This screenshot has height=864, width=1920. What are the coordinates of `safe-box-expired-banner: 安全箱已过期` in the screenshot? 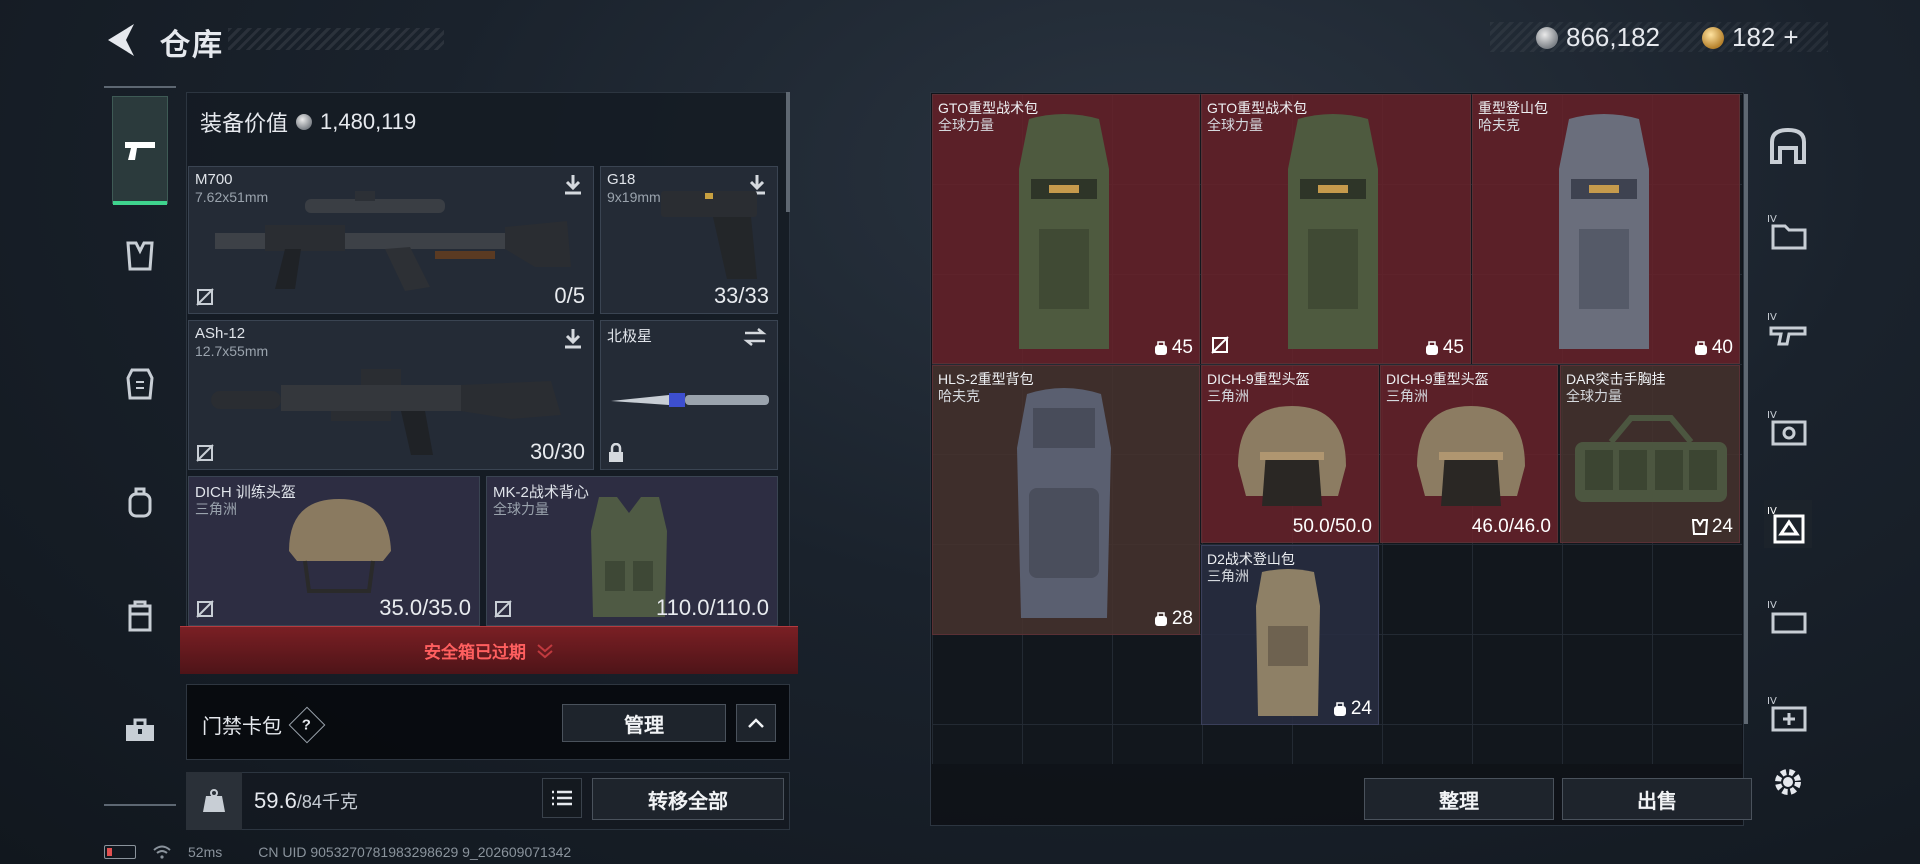 It's located at (489, 650).